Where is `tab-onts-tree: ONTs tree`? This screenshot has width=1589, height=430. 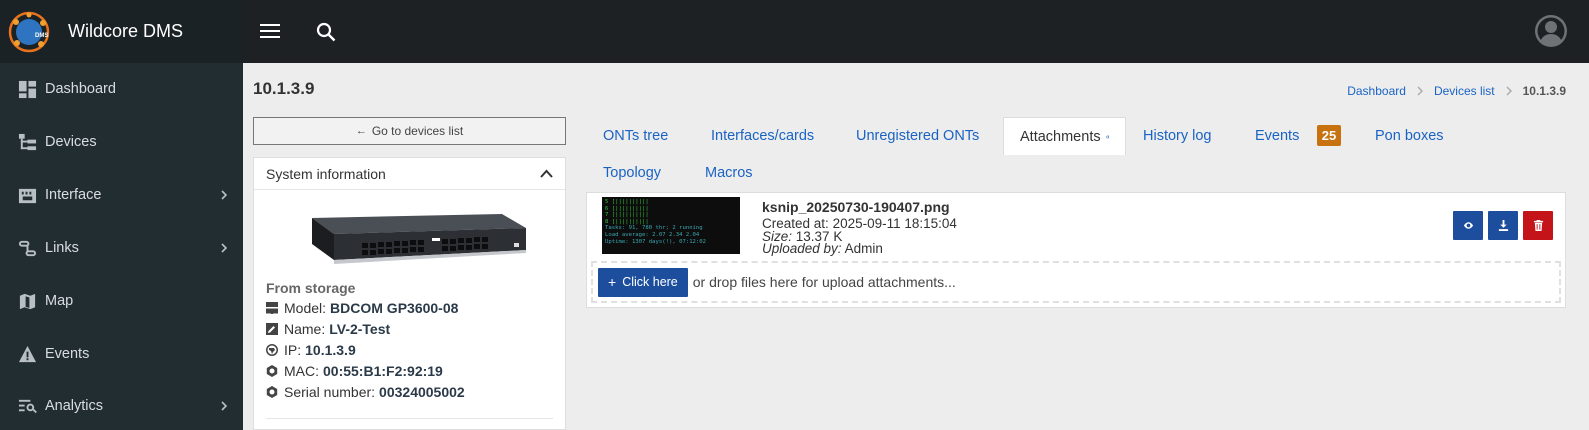
tab-onts-tree: ONTs tree is located at coordinates (635, 136).